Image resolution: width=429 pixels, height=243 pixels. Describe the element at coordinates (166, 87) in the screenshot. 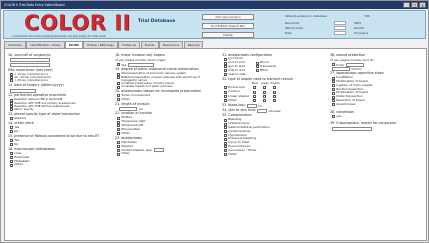

I see `nerve-option-4: Complete resection of pelvic plexuses` at that location.